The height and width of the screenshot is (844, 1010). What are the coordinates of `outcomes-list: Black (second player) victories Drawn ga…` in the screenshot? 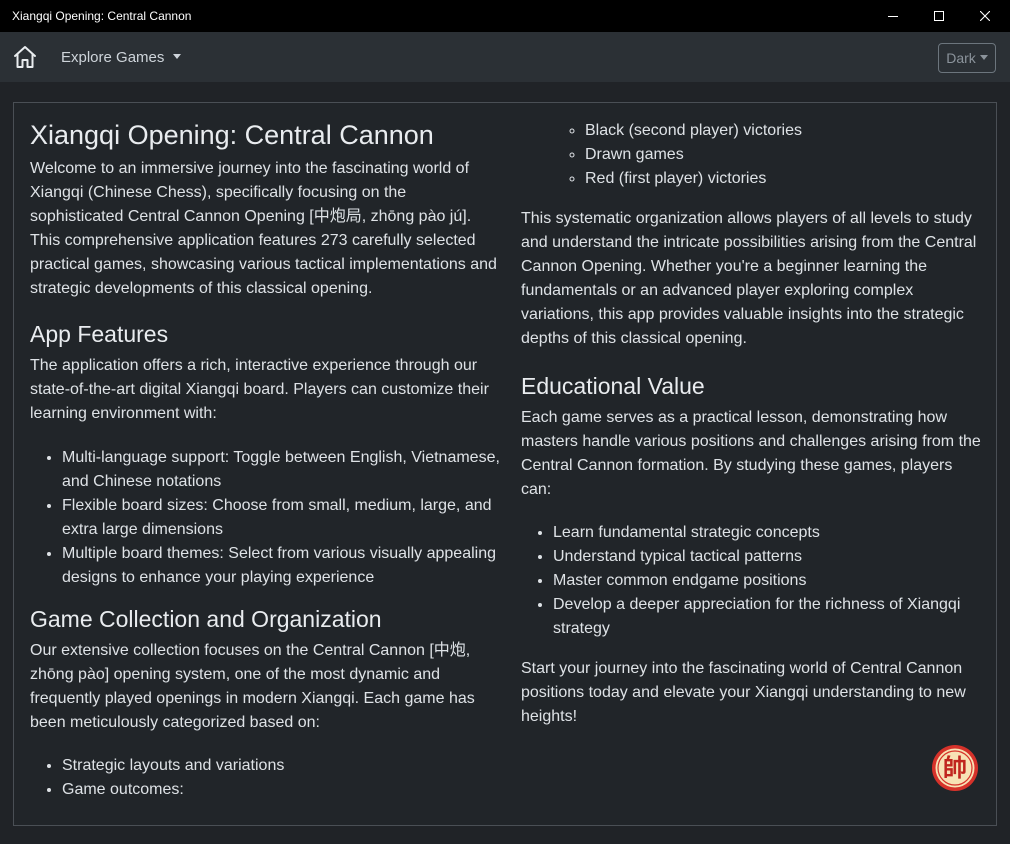 It's located at (753, 155).